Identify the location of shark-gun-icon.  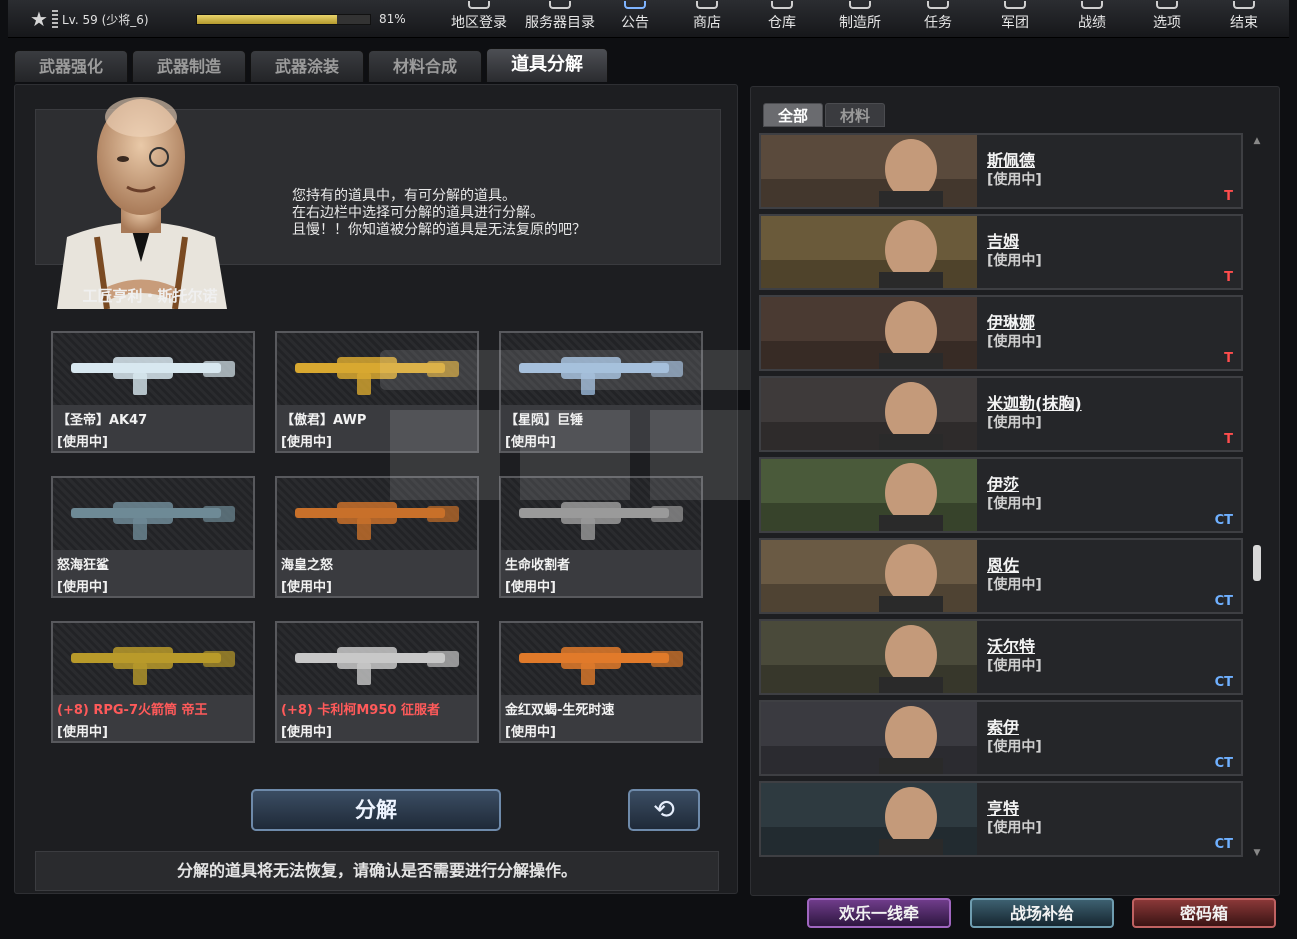
(153, 514).